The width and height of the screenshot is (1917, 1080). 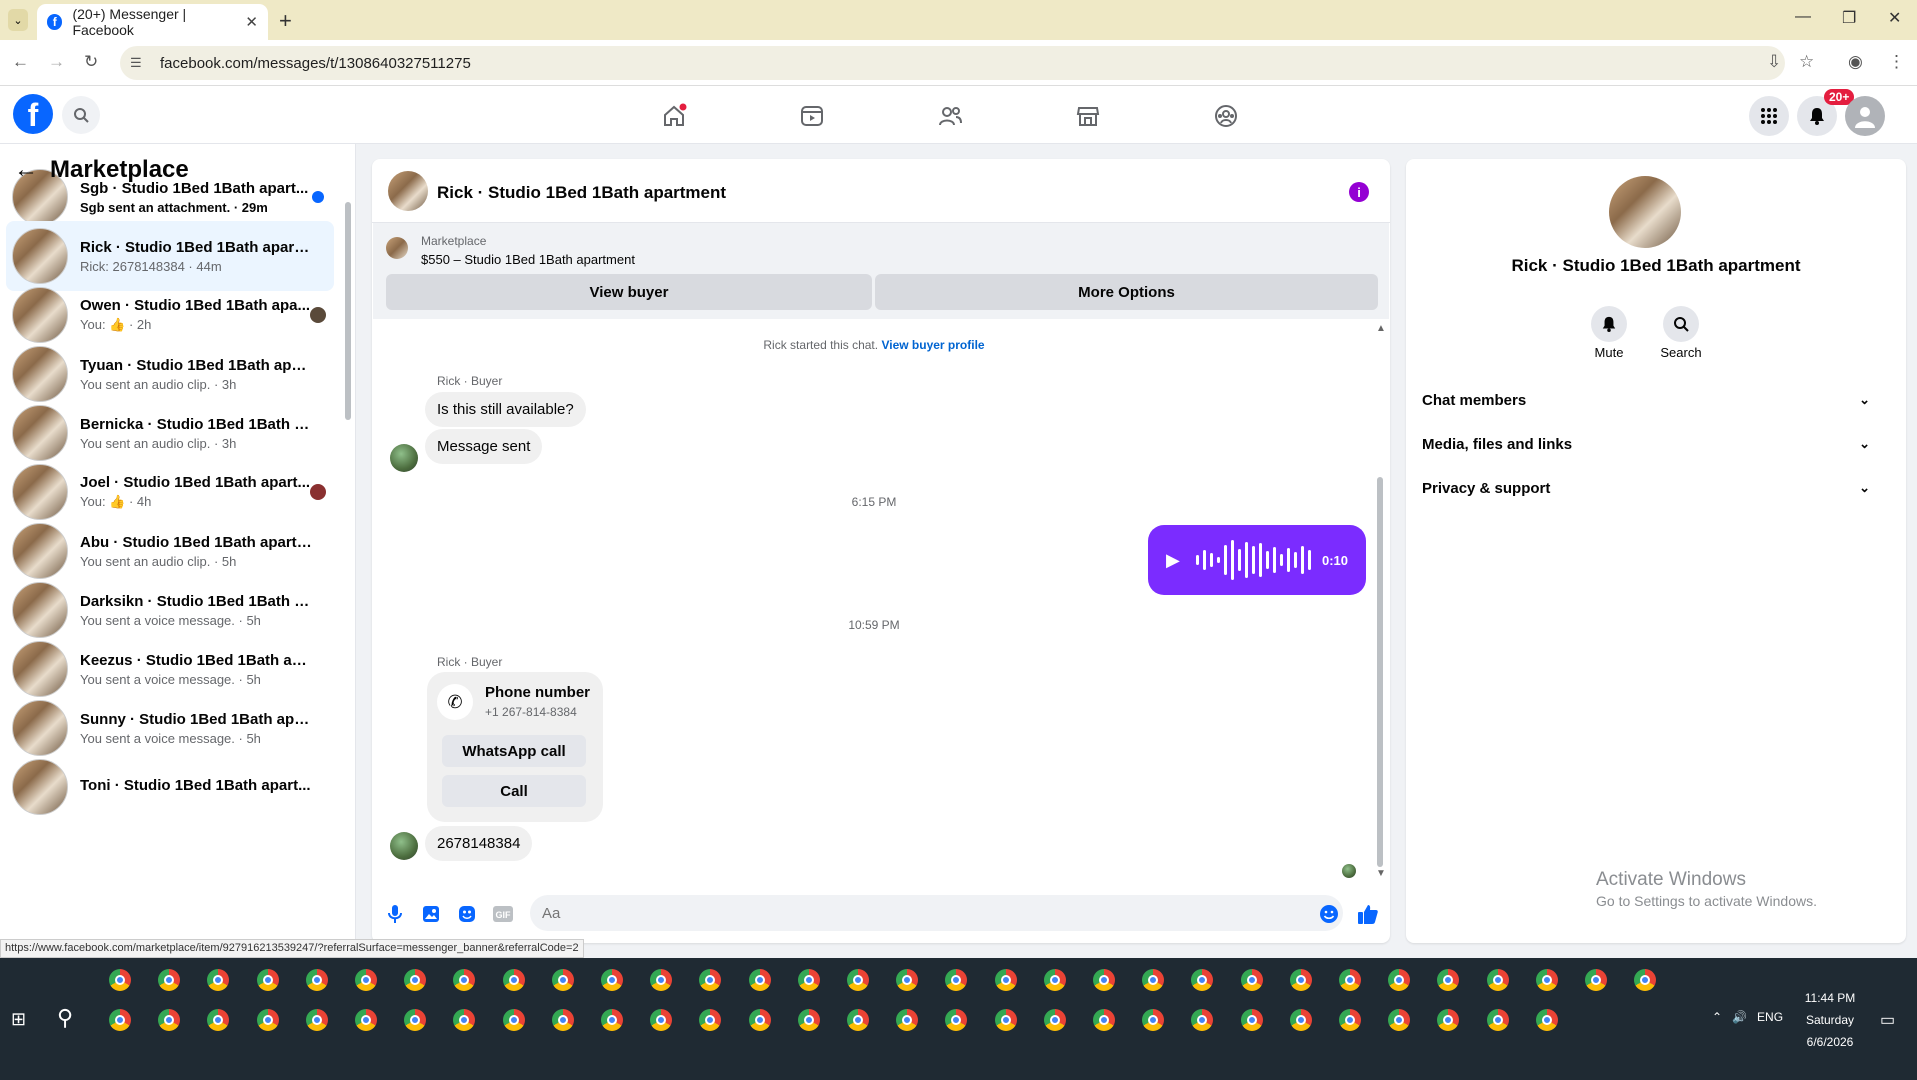 What do you see at coordinates (1088, 116) in the screenshot?
I see `marketplace-icon` at bounding box center [1088, 116].